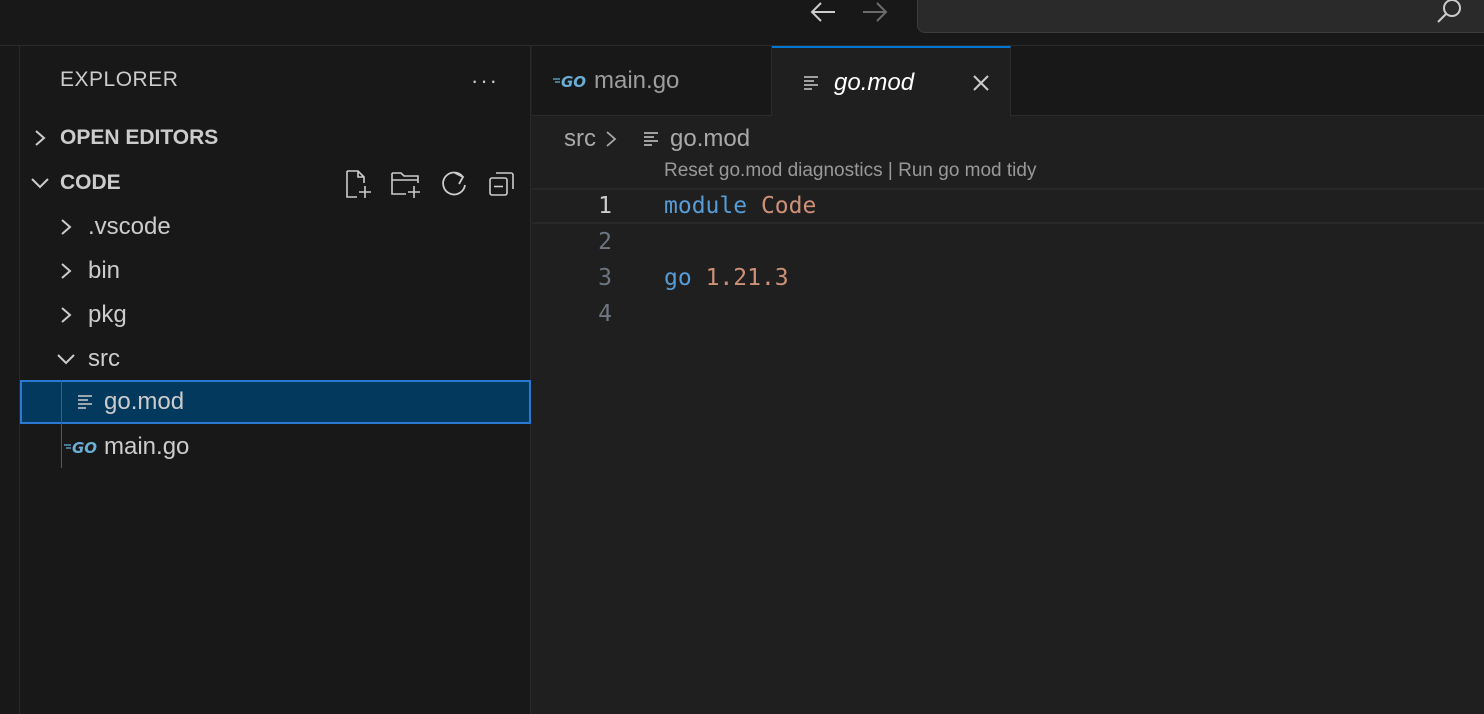 This screenshot has height=714, width=1484. I want to click on section-label: OPEN EDITORS, so click(139, 137).